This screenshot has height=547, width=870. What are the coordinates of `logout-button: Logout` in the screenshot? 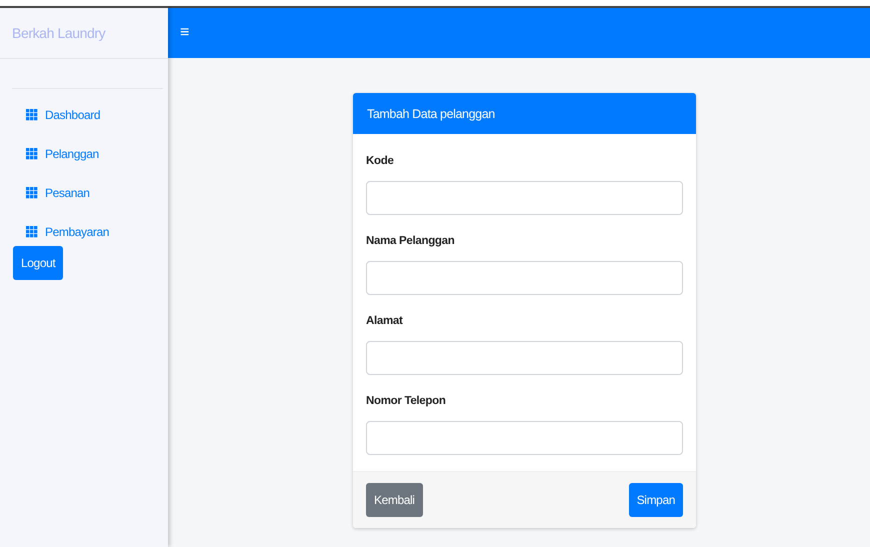 It's located at (38, 263).